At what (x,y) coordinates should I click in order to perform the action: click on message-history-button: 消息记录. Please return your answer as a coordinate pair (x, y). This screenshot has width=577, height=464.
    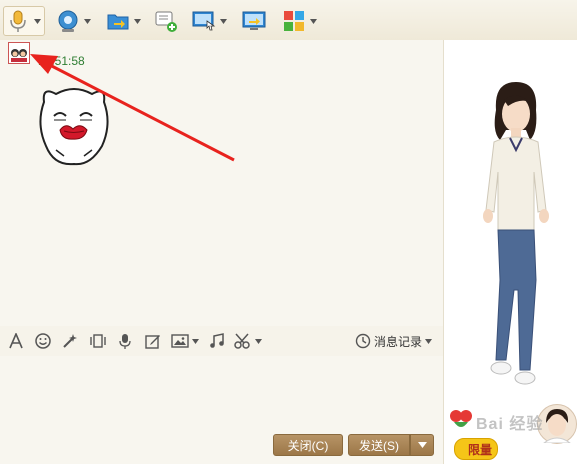
    Looking at the image, I should click on (394, 341).